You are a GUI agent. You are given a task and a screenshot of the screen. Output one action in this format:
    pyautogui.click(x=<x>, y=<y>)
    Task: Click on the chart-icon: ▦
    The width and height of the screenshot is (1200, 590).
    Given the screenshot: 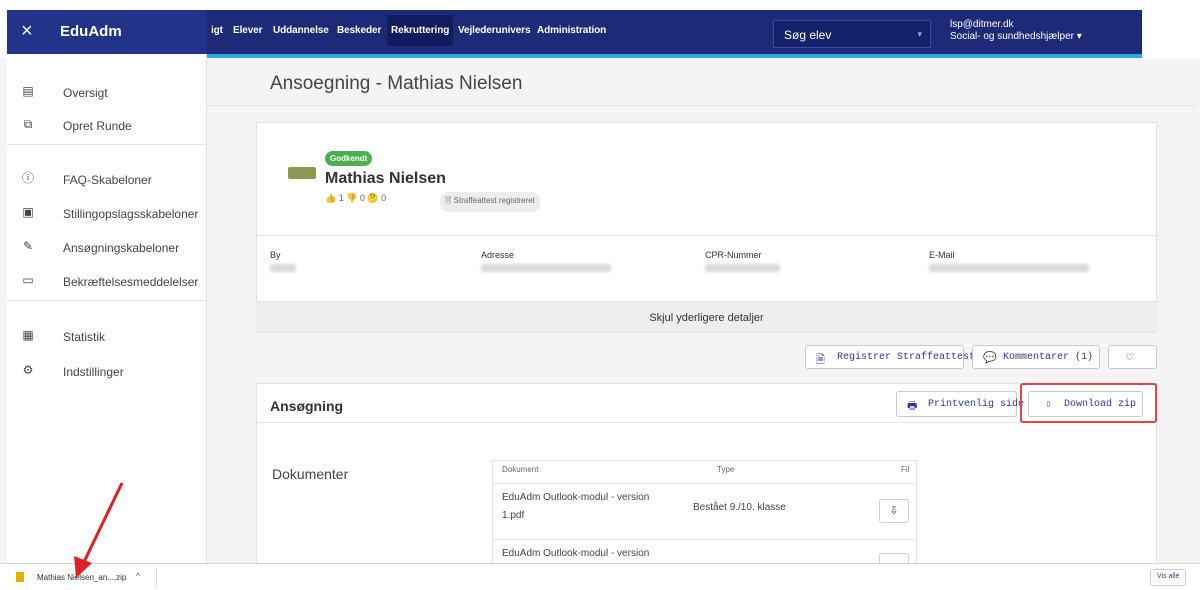 What is the action you would take?
    pyautogui.click(x=28, y=335)
    